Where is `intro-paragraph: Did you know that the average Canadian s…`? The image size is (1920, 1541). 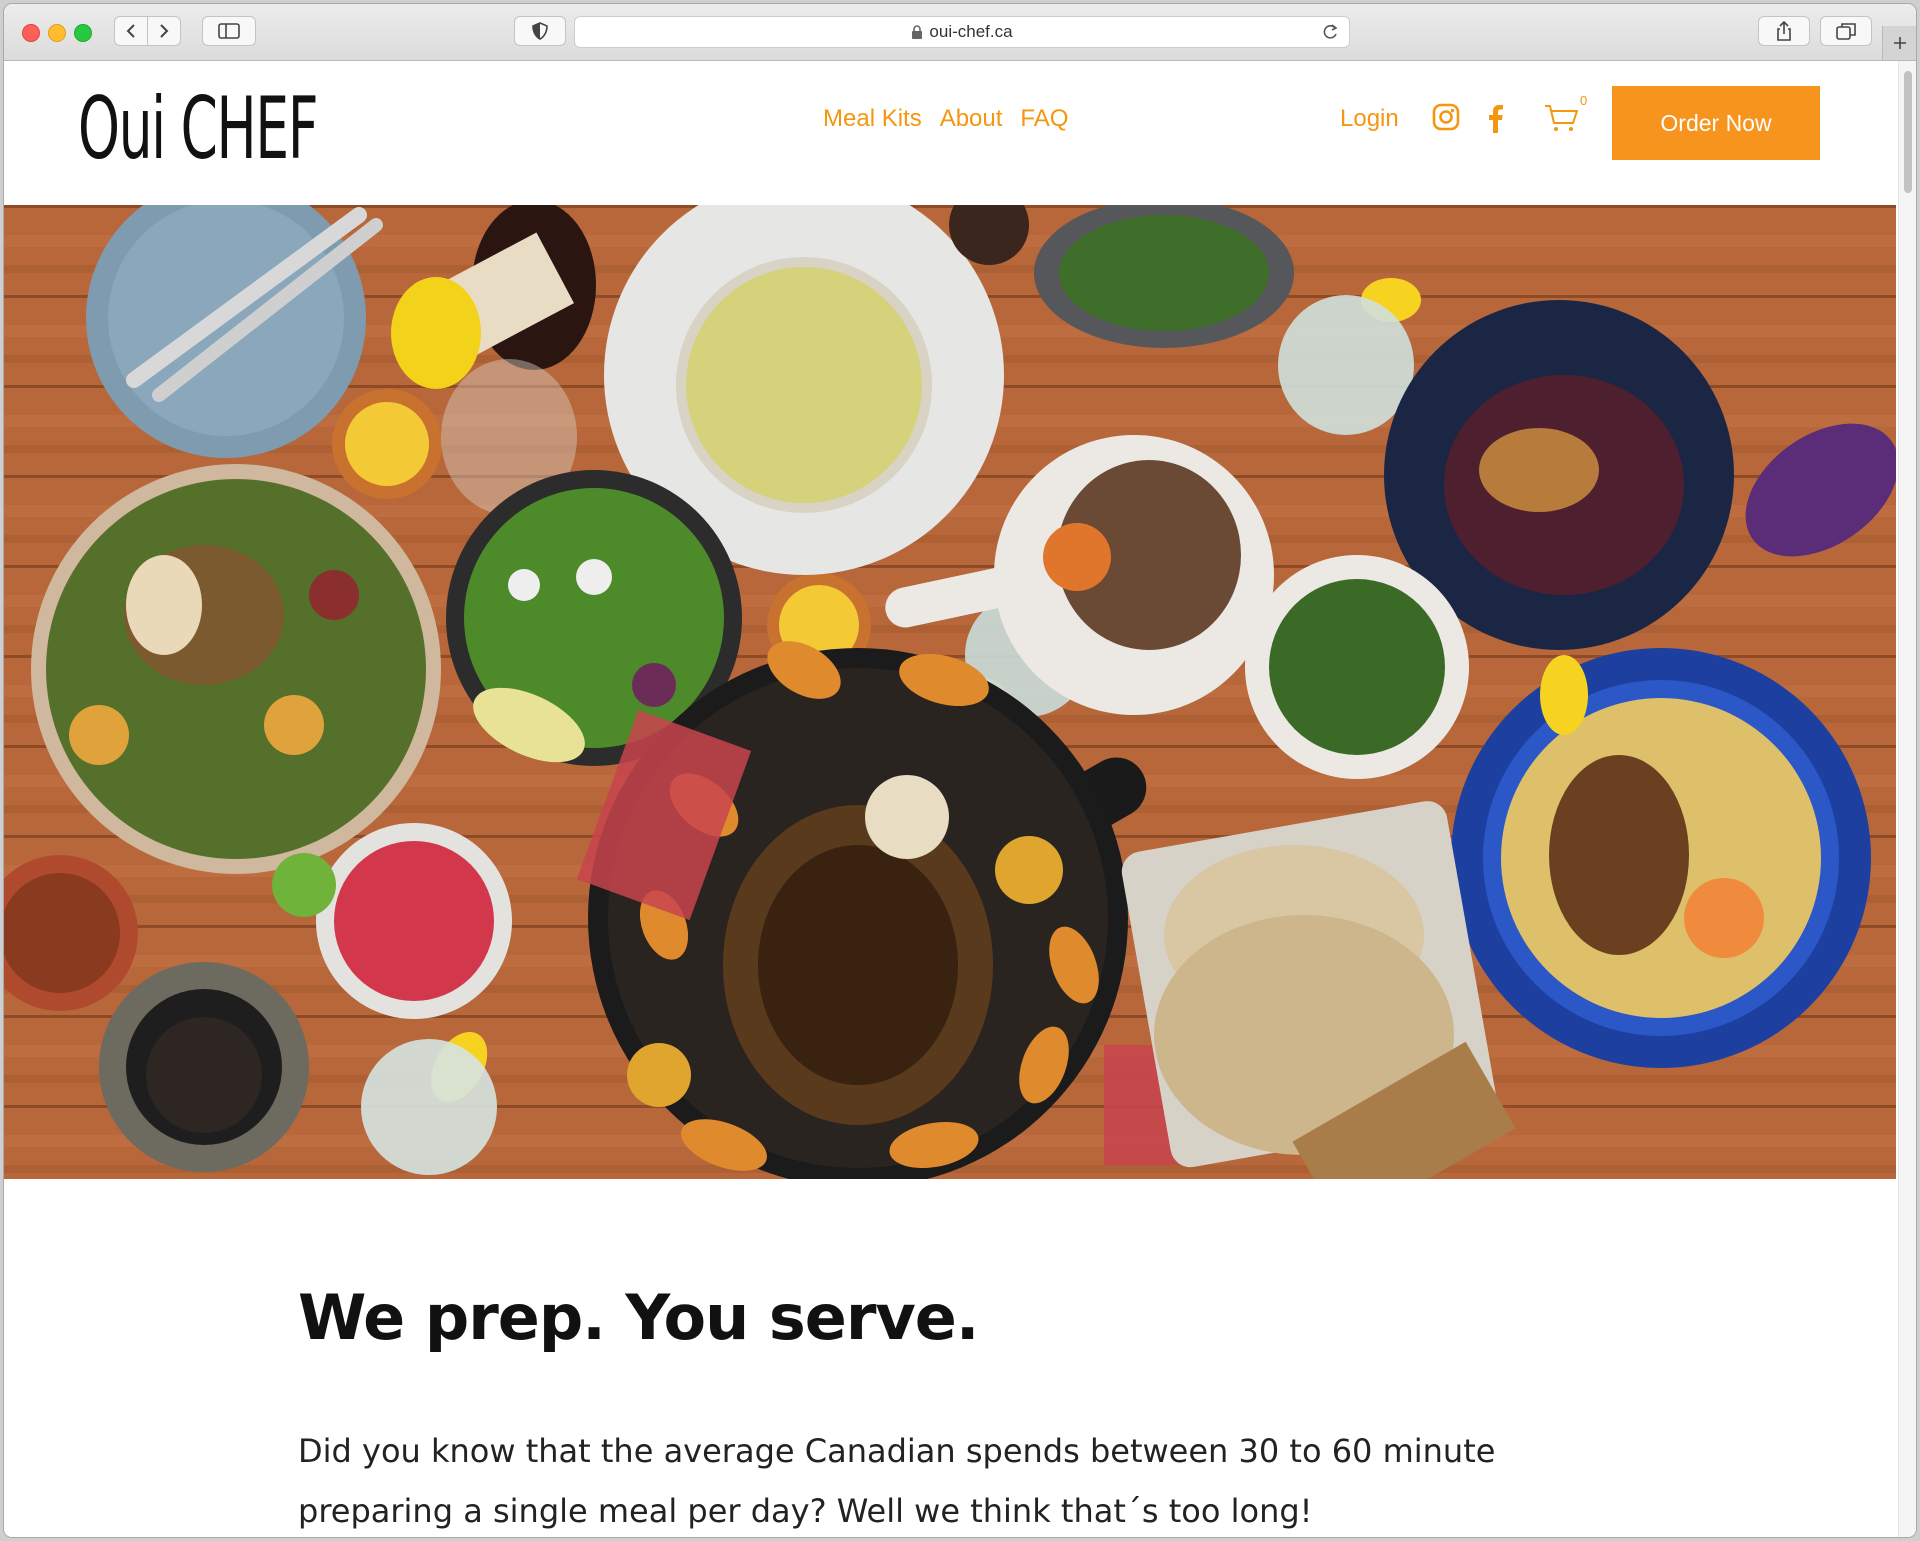 intro-paragraph: Did you know that the average Canadian s… is located at coordinates (897, 1481).